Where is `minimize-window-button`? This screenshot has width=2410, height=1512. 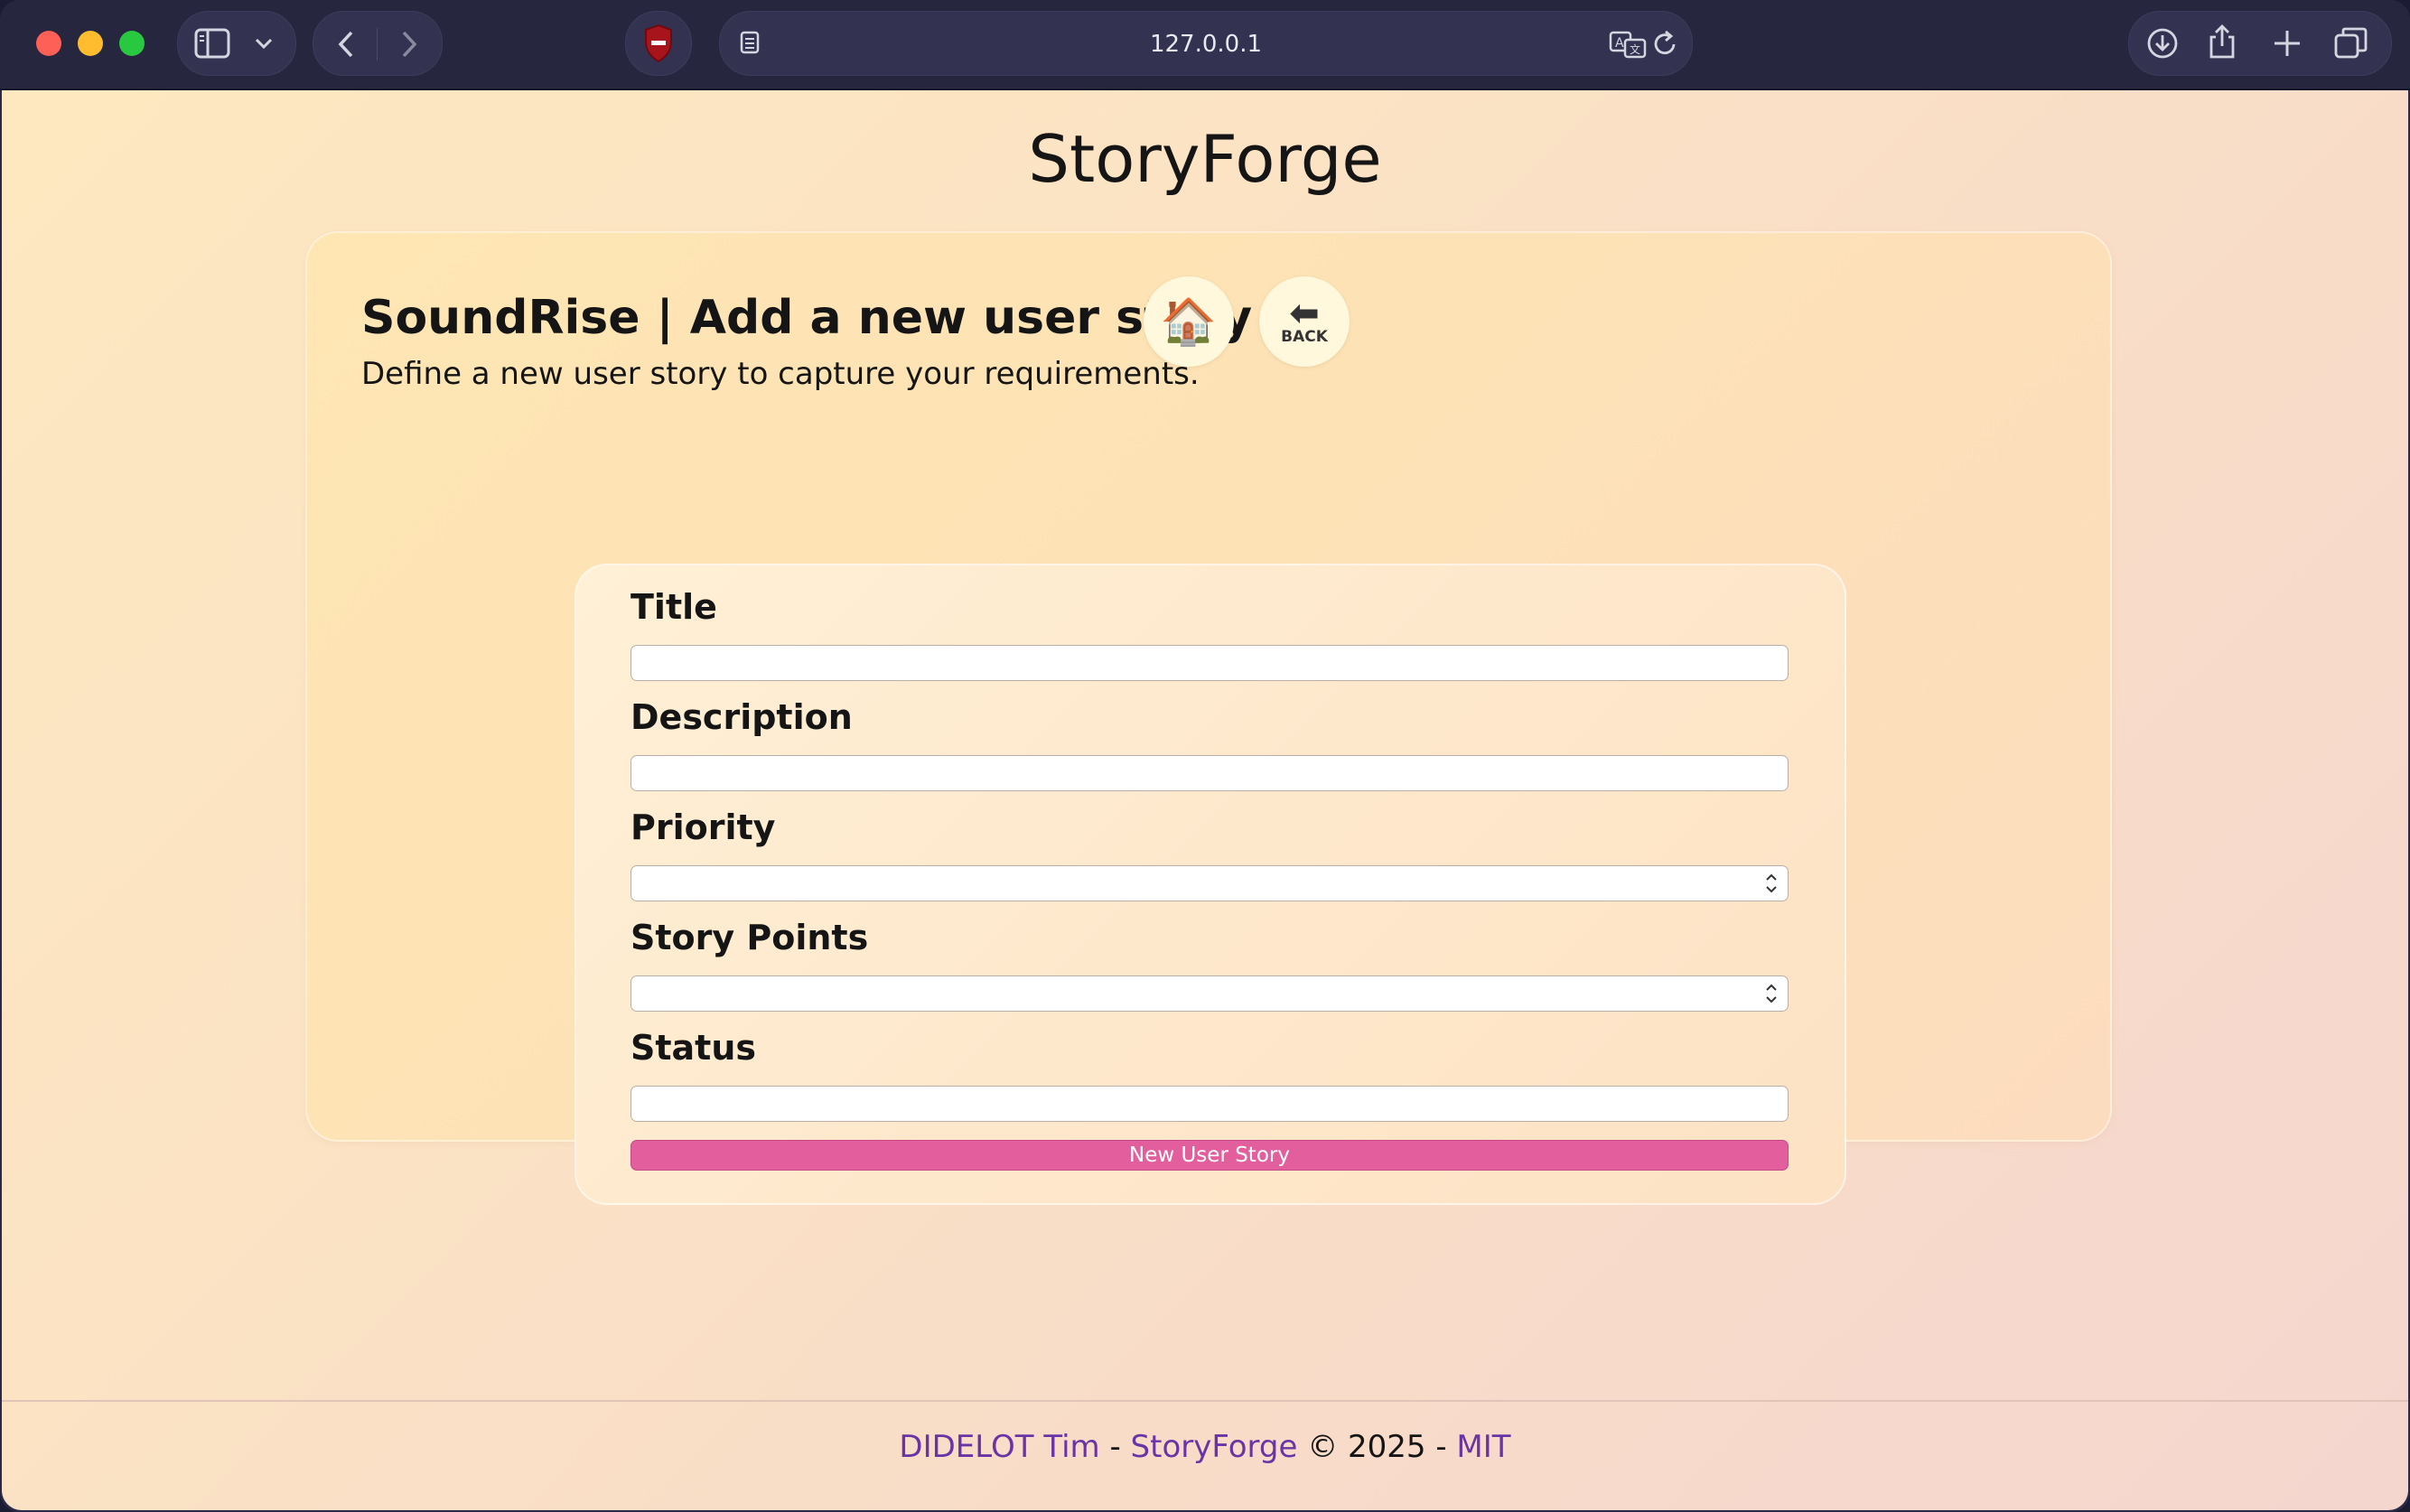 minimize-window-button is located at coordinates (91, 44).